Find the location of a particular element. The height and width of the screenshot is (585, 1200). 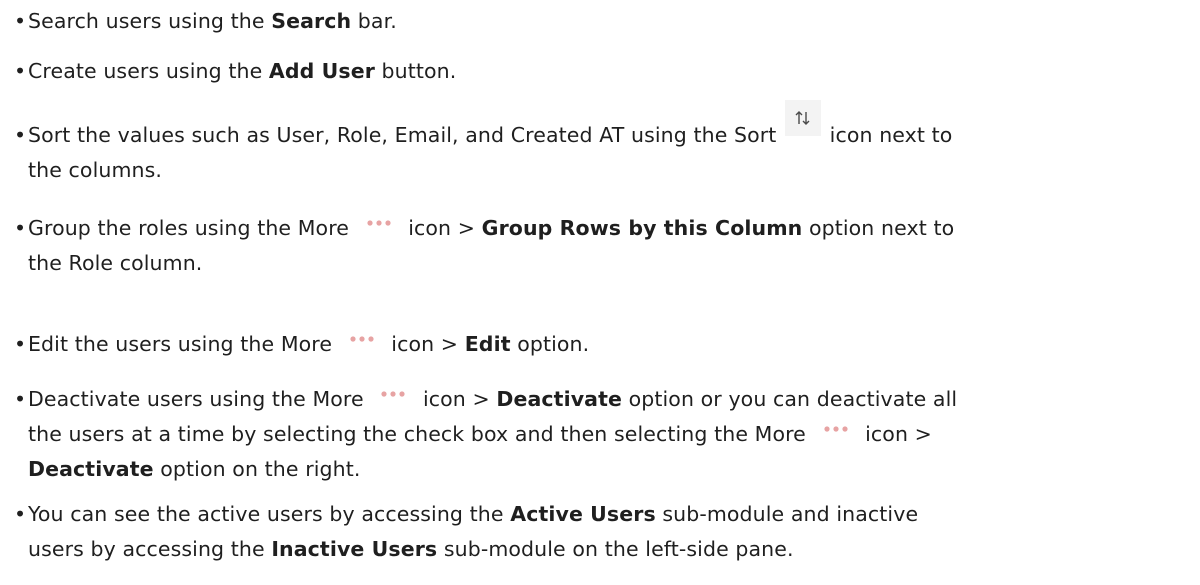

body-text: Deactivate users using the More is located at coordinates (199, 399).